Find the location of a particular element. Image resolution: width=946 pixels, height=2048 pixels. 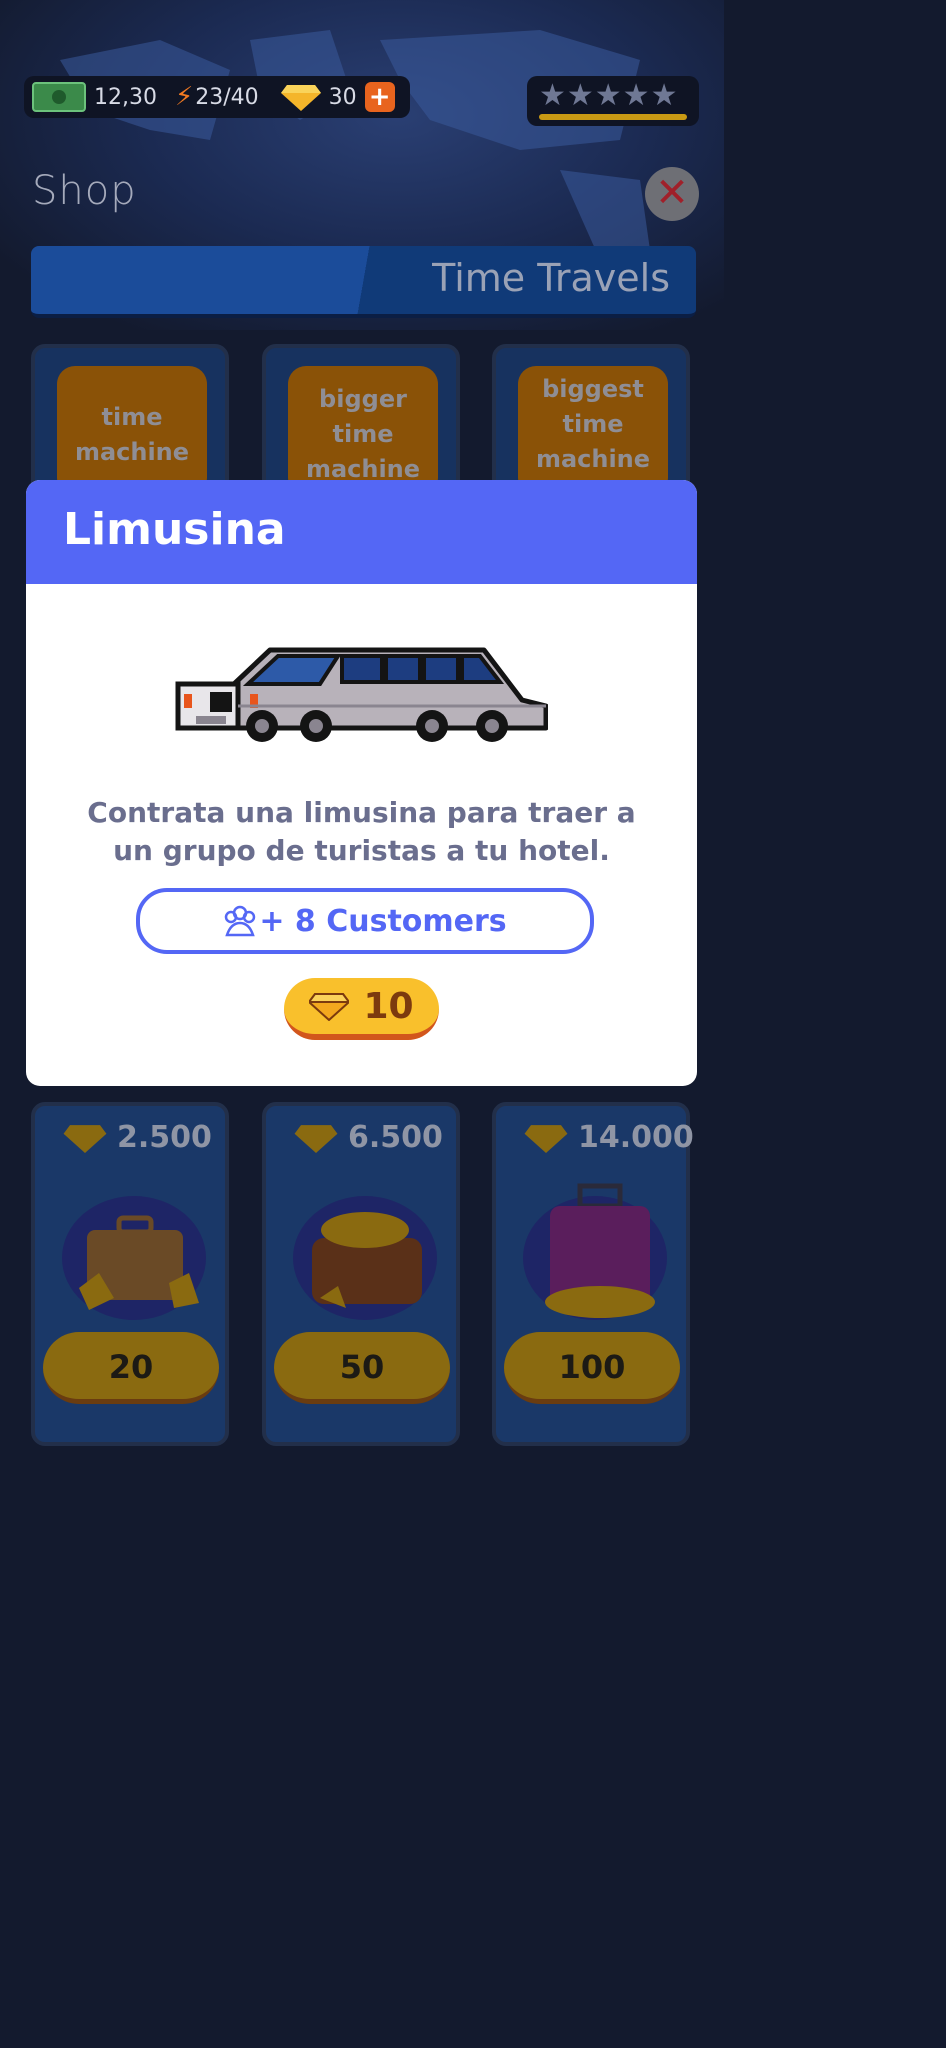

gems-value: 30 is located at coordinates (342, 97).